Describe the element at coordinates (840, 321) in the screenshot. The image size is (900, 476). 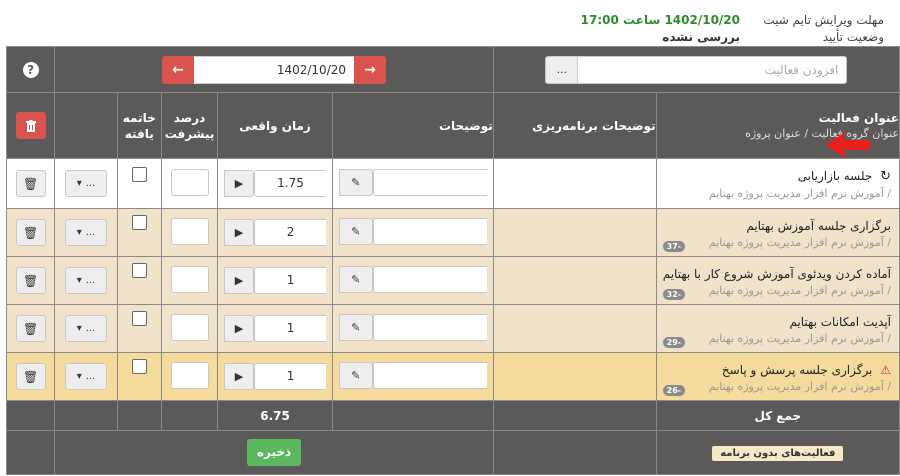
I see `activity-title: آپدیت امکانات بهتایم` at that location.